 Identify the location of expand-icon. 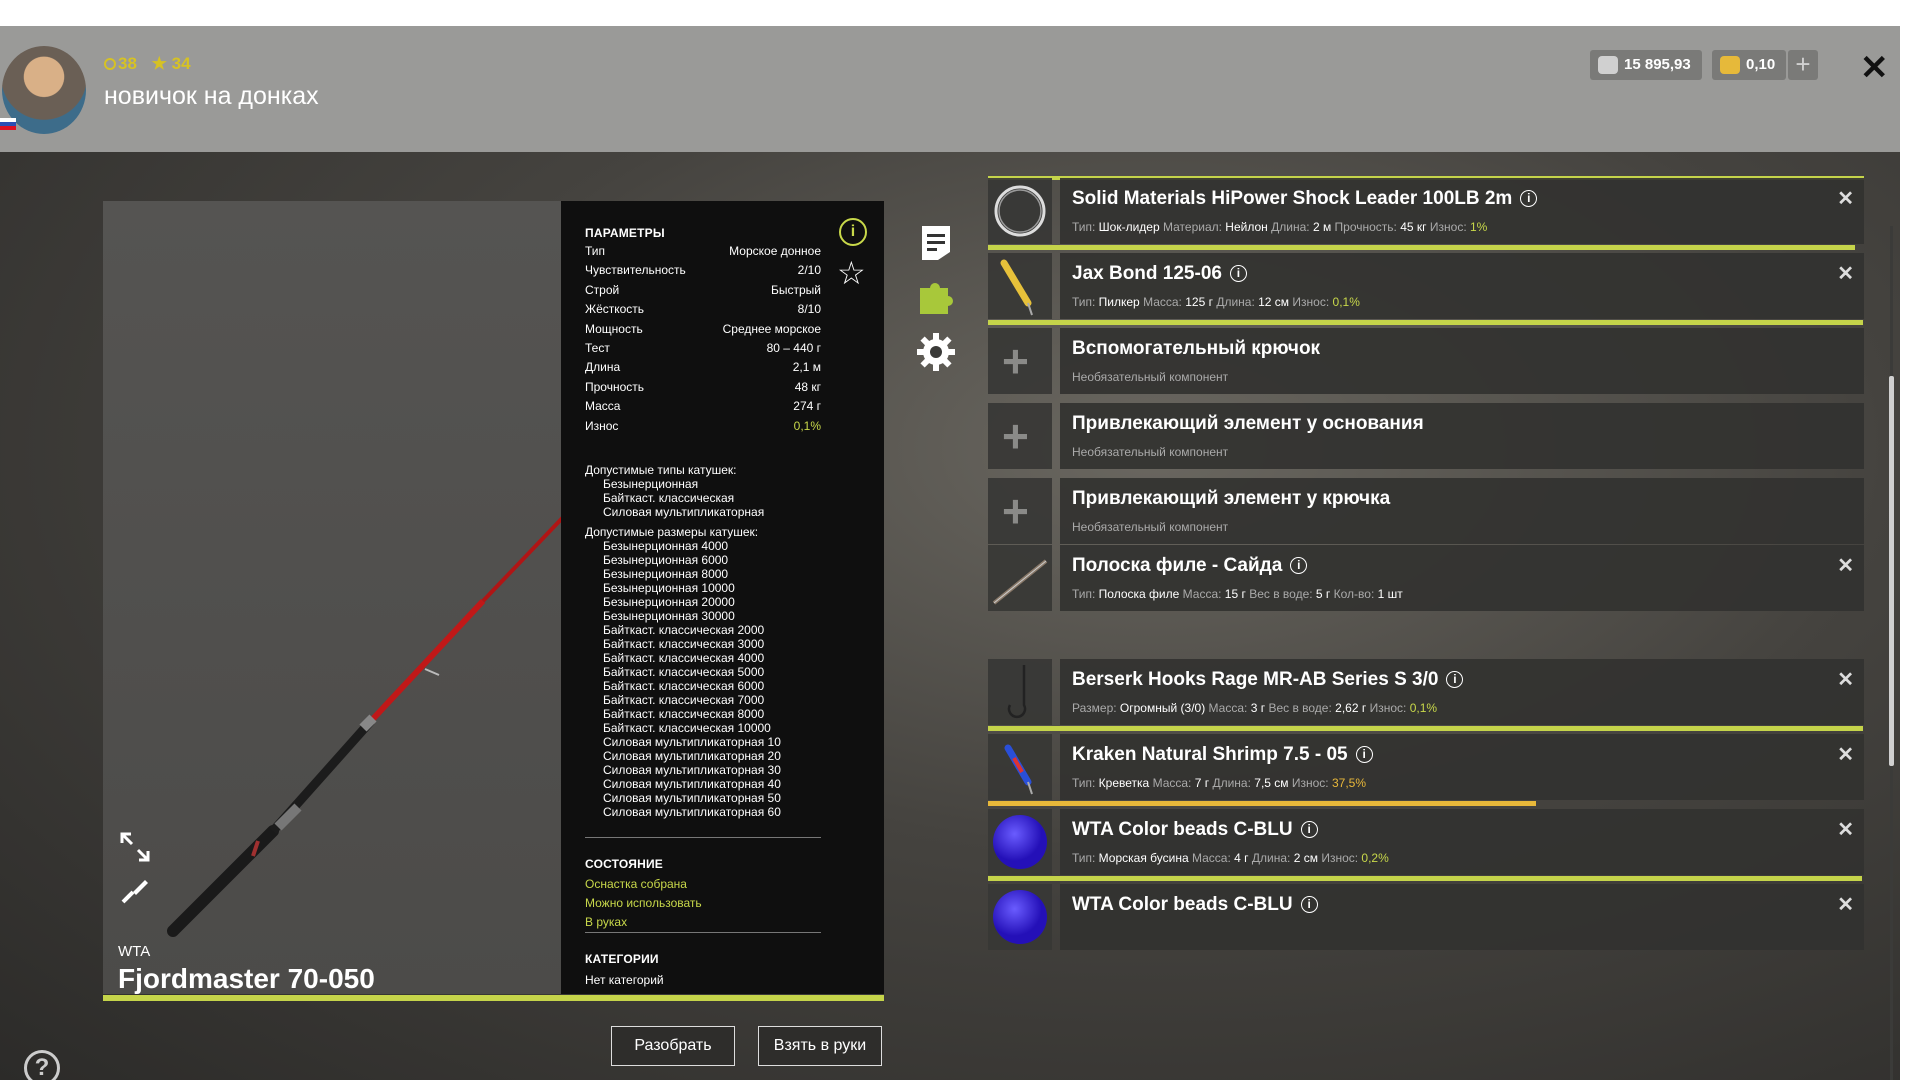
(135, 847).